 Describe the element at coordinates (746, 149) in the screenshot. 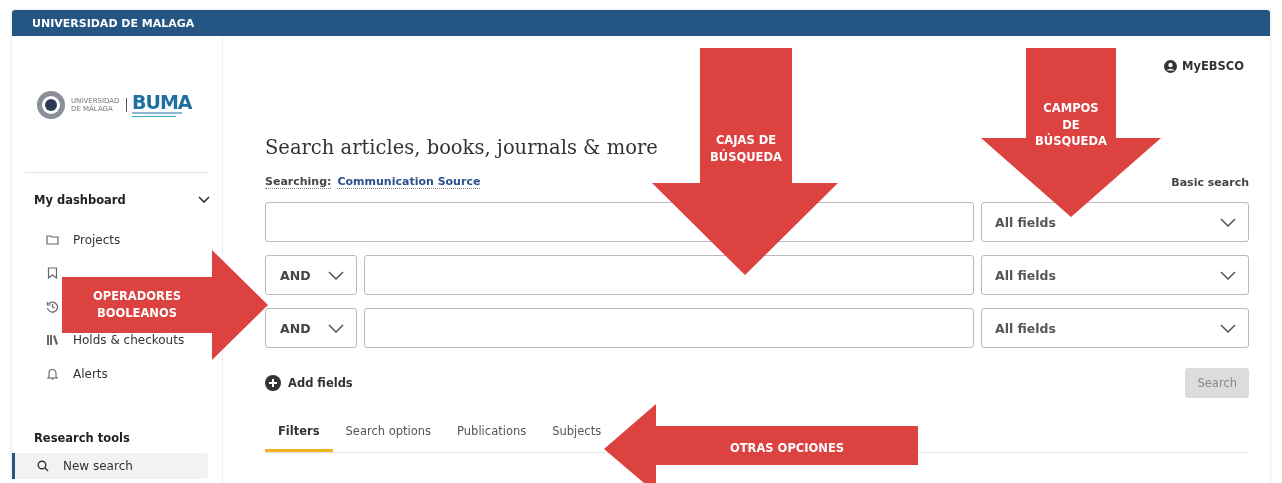

I see `annotation-label: CAJAS DE BÚSQUEDA` at that location.